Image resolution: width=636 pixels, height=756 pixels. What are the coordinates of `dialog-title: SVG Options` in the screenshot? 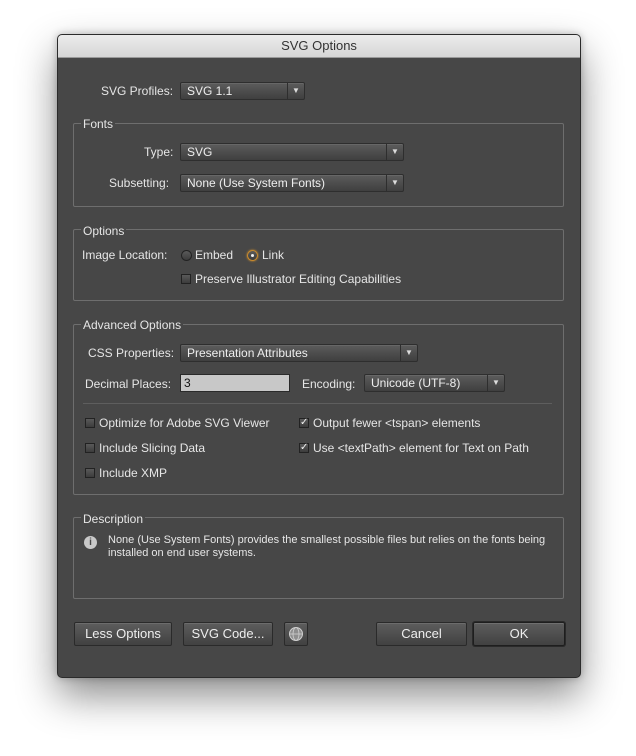 It's located at (319, 46).